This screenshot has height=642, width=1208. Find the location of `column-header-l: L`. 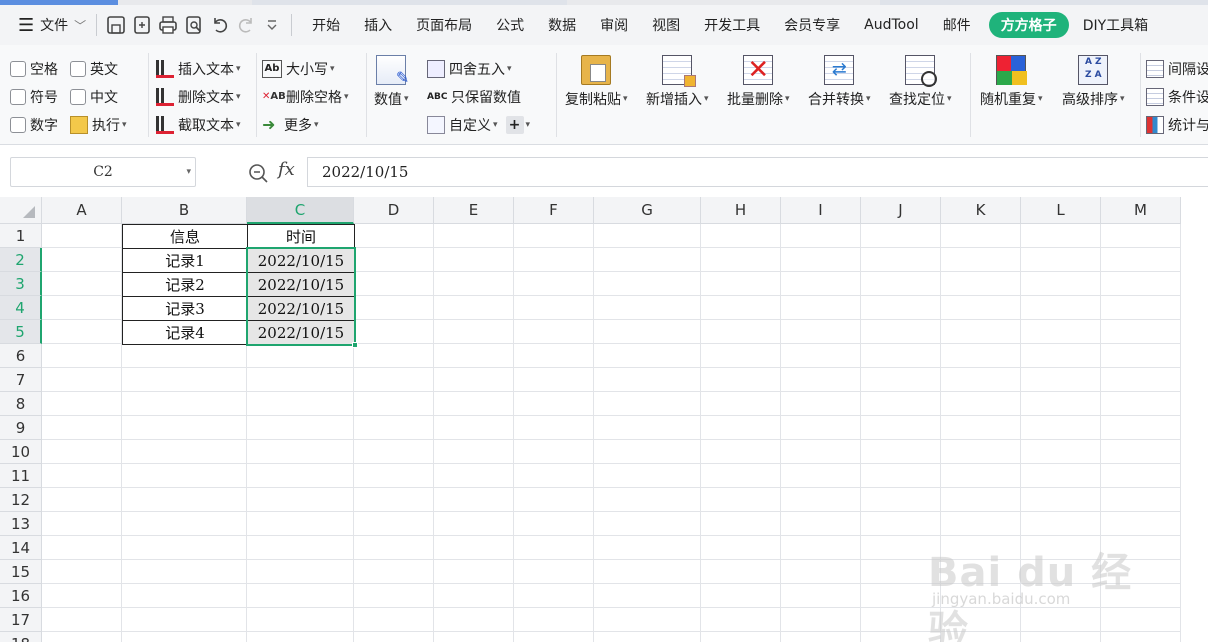

column-header-l: L is located at coordinates (1061, 210).